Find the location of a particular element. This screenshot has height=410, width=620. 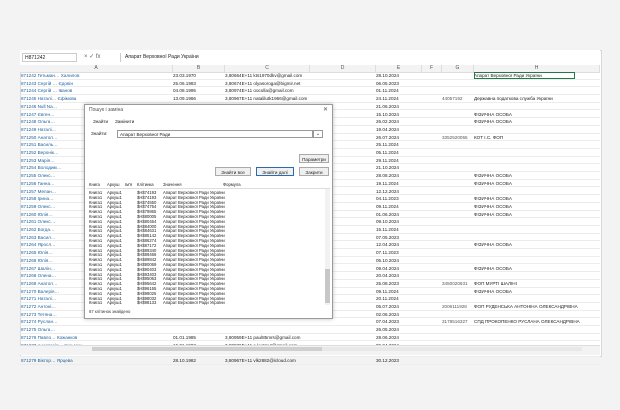

cell-e: 12.12.2024 is located at coordinates (397, 191).